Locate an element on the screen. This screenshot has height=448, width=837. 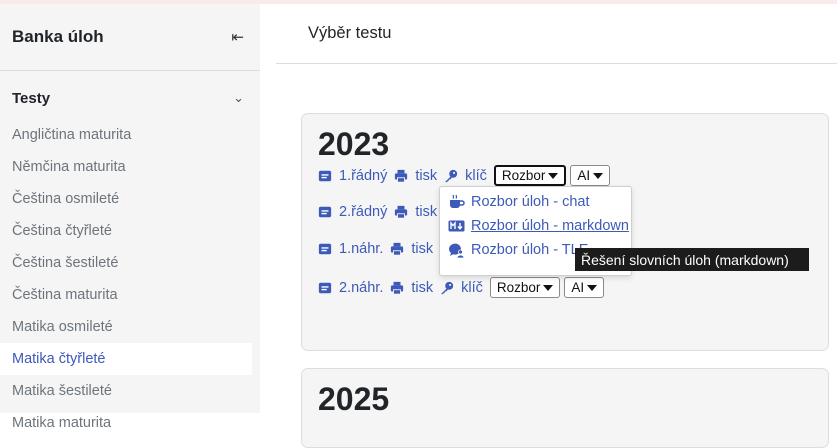
test-row: 1.náhr. tisk is located at coordinates (379, 249).